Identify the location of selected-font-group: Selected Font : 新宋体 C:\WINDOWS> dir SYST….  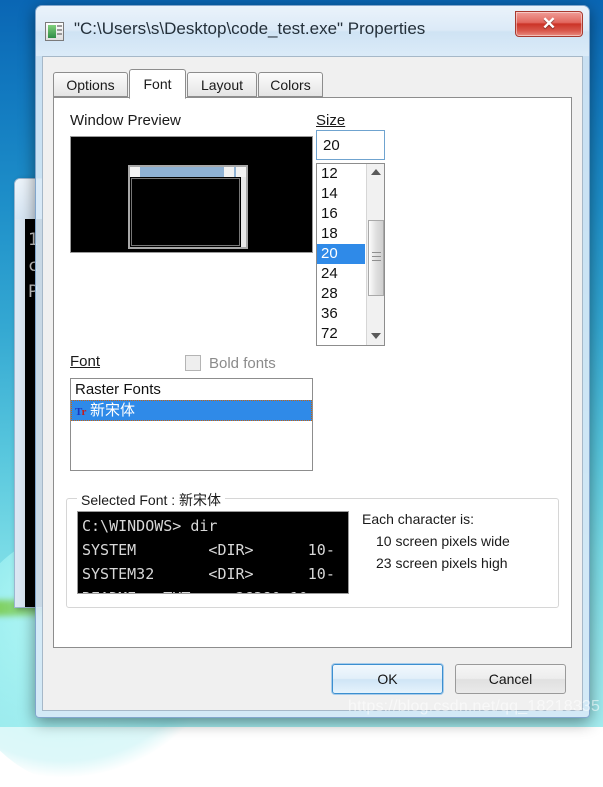
(312, 553).